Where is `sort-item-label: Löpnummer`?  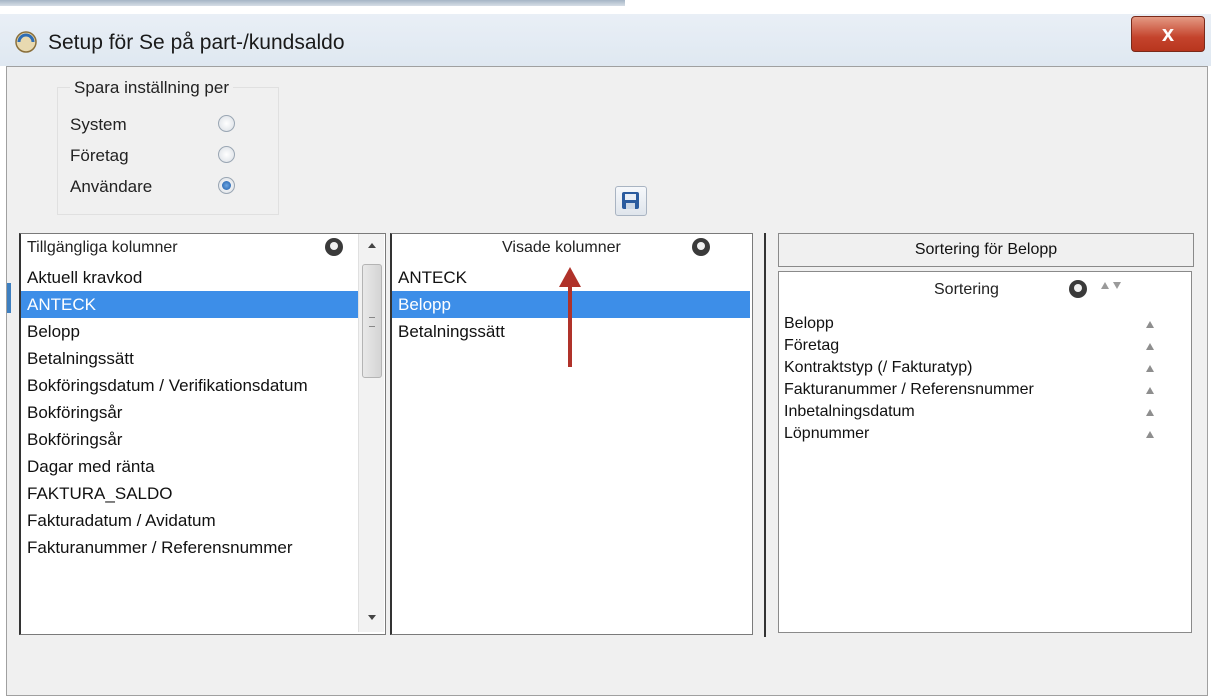 sort-item-label: Löpnummer is located at coordinates (827, 433).